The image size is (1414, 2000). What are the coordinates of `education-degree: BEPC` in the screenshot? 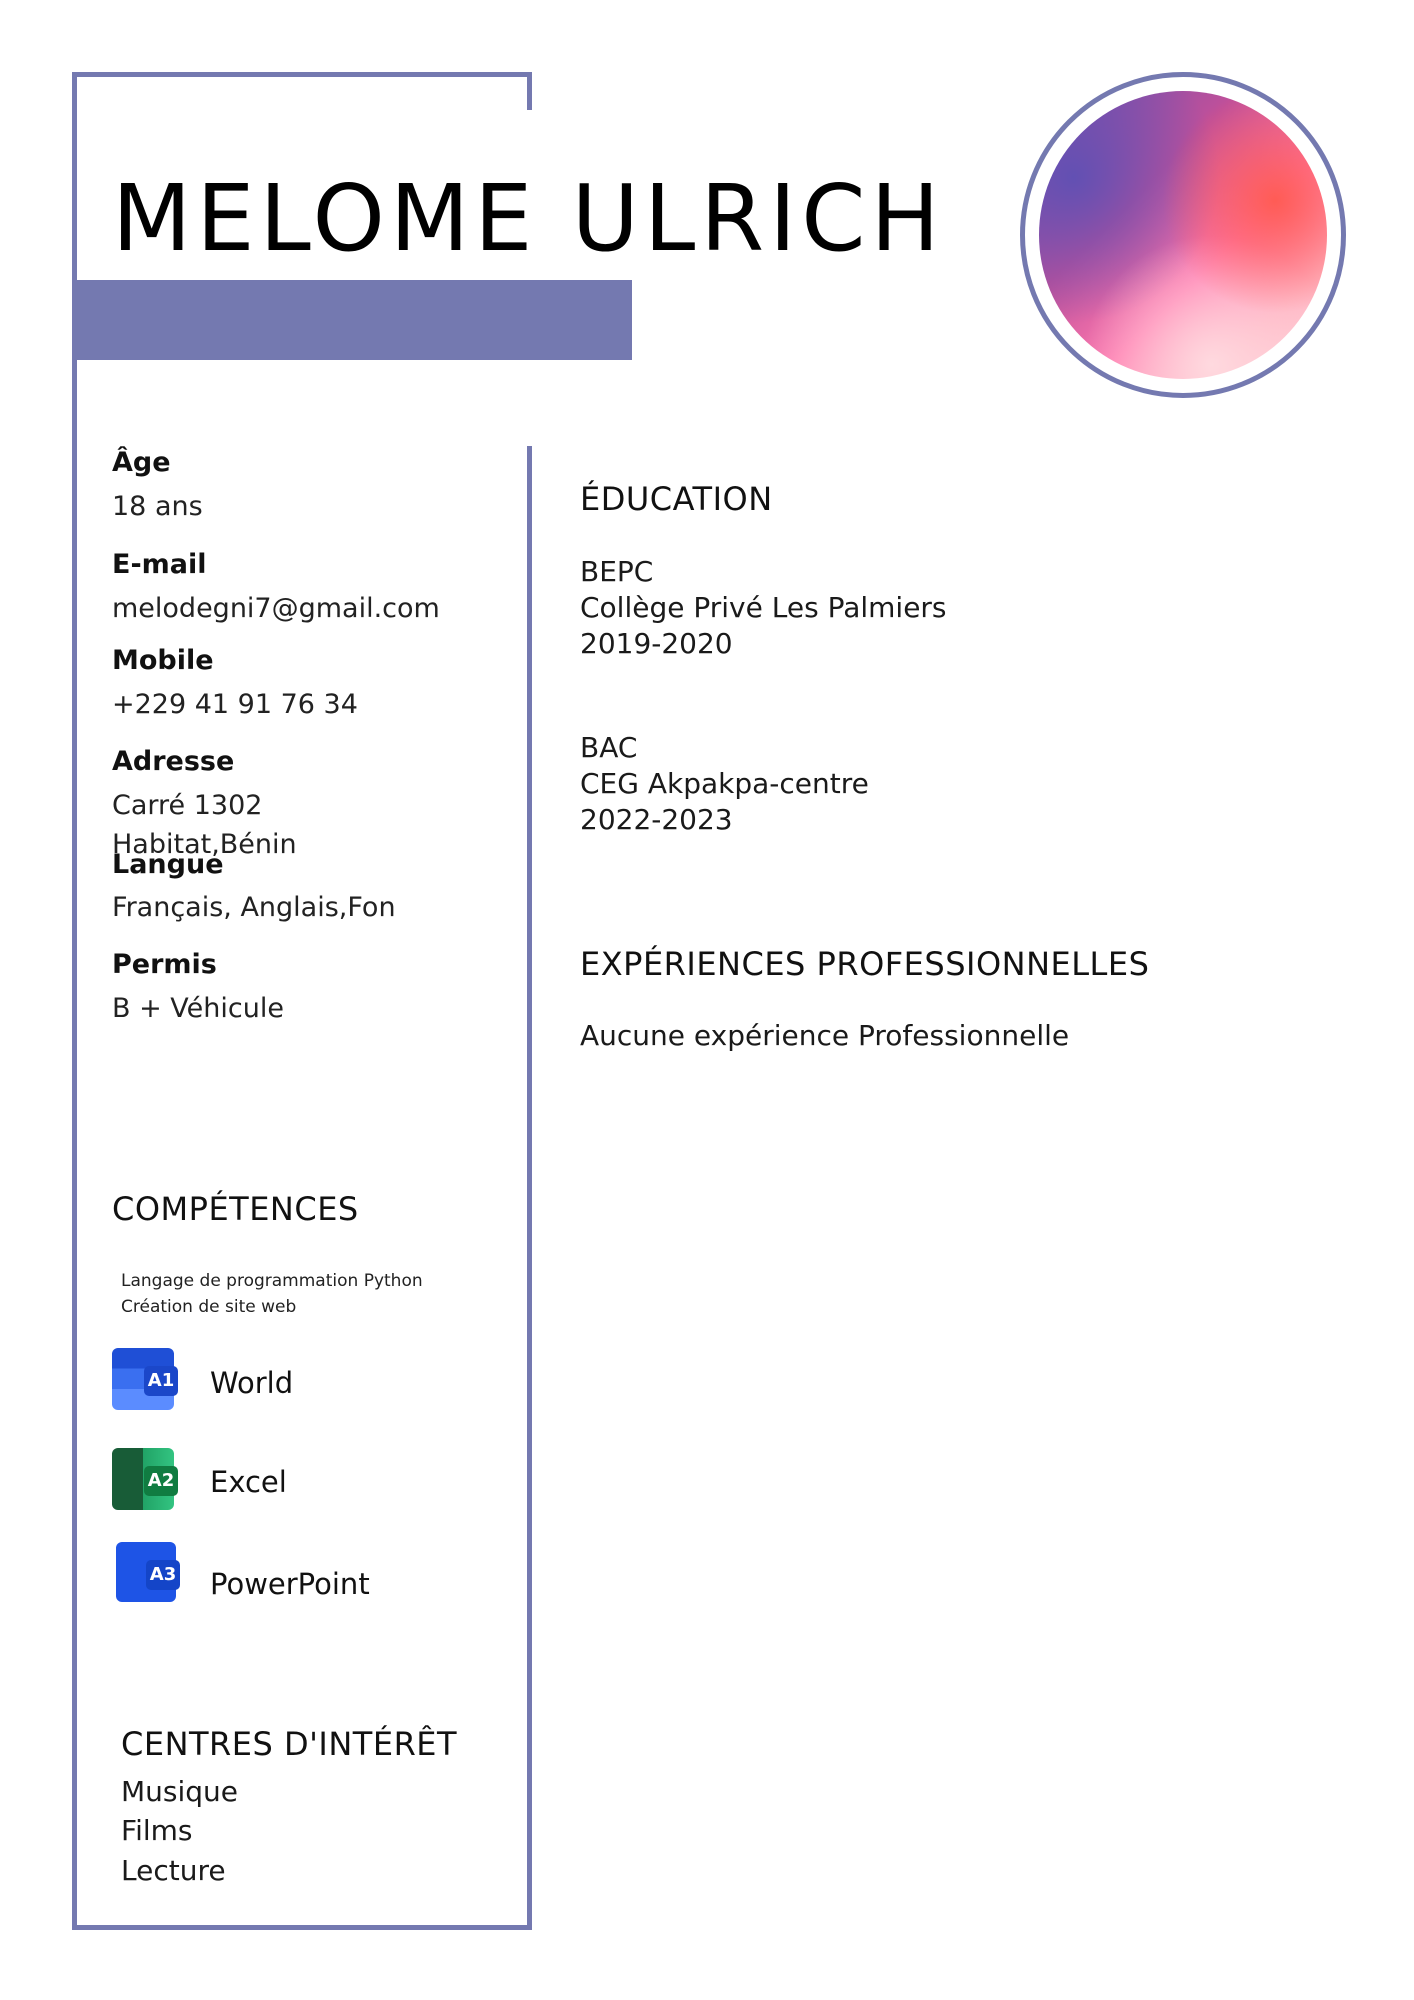 It's located at (617, 571).